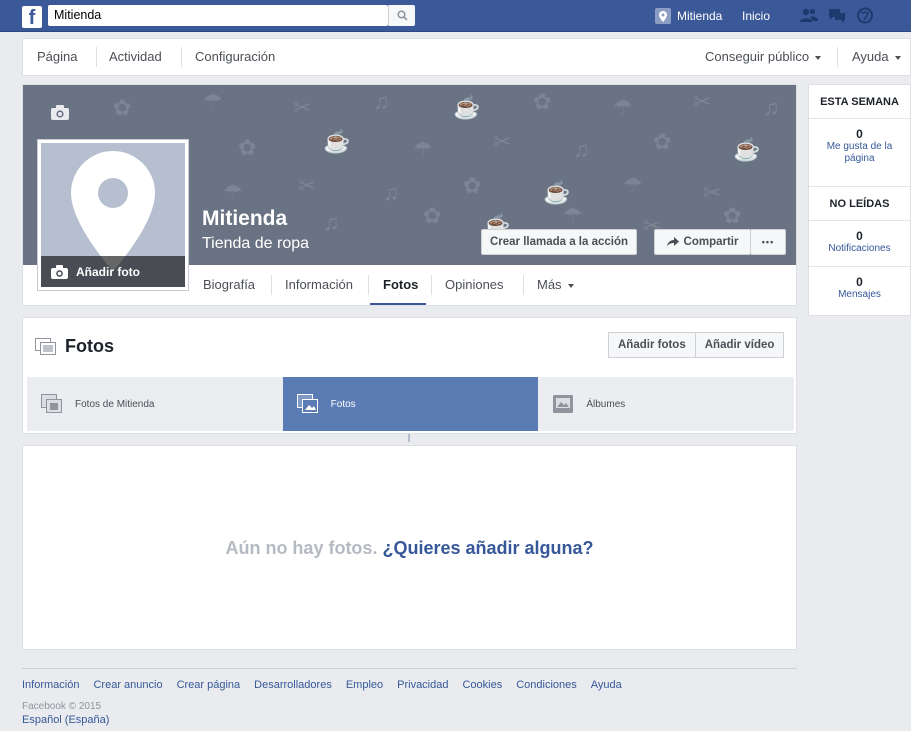 The image size is (911, 731). What do you see at coordinates (700, 16) in the screenshot?
I see `top-page-name: Mitienda` at bounding box center [700, 16].